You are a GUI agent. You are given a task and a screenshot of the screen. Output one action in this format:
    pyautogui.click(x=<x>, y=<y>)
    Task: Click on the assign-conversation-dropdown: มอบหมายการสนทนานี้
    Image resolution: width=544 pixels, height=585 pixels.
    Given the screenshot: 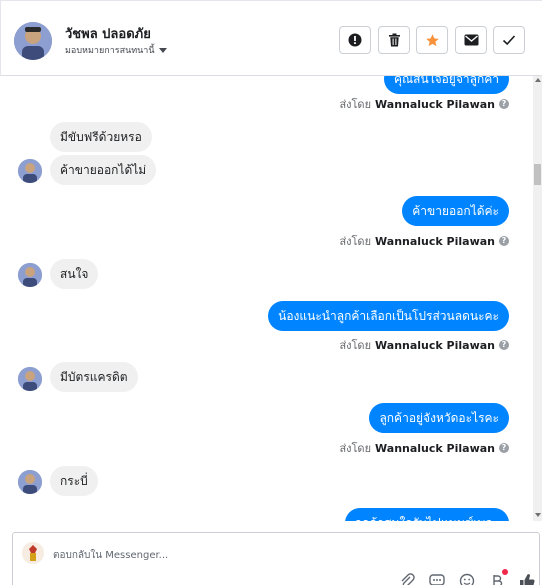 What is the action you would take?
    pyautogui.click(x=116, y=50)
    